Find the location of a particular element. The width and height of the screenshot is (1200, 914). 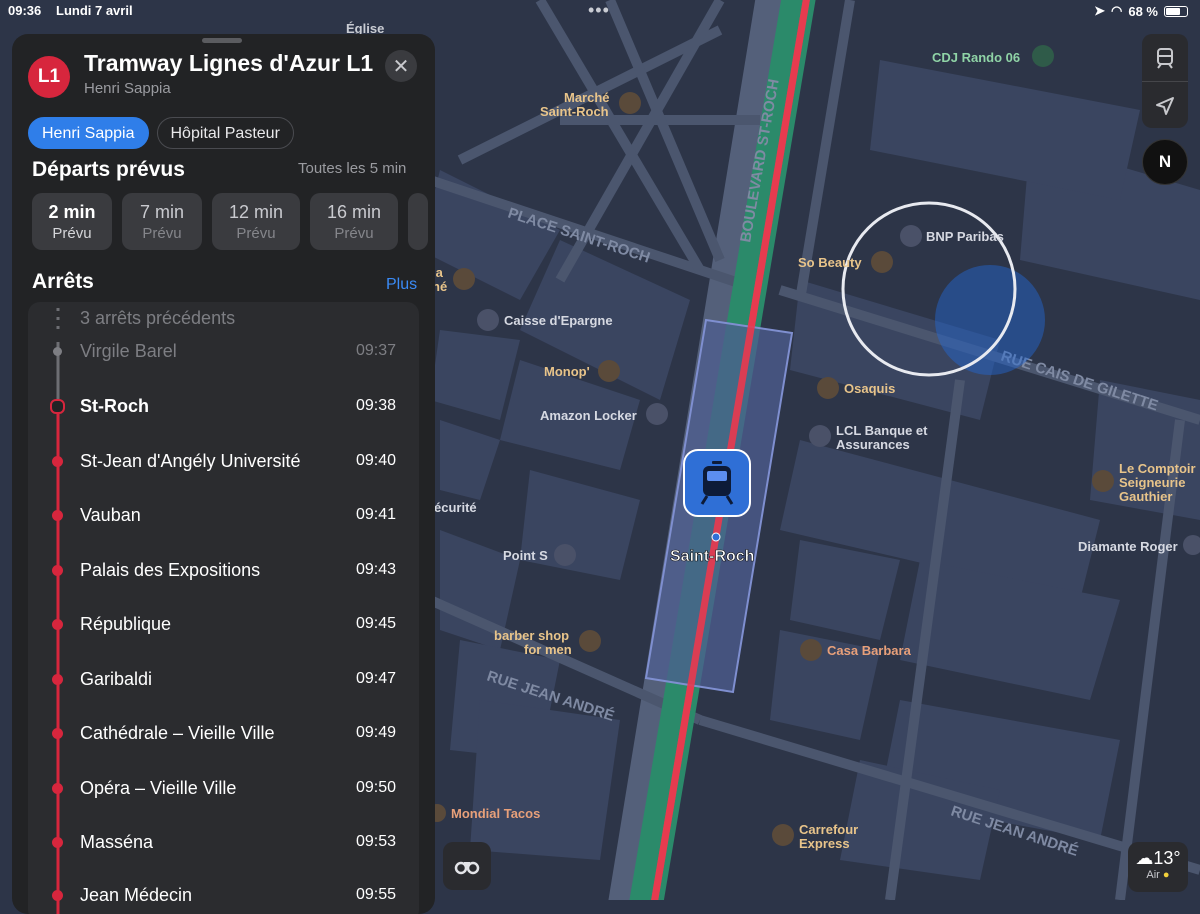

stop-row: Opéra – Vieille Ville 09:50 is located at coordinates (223, 789).